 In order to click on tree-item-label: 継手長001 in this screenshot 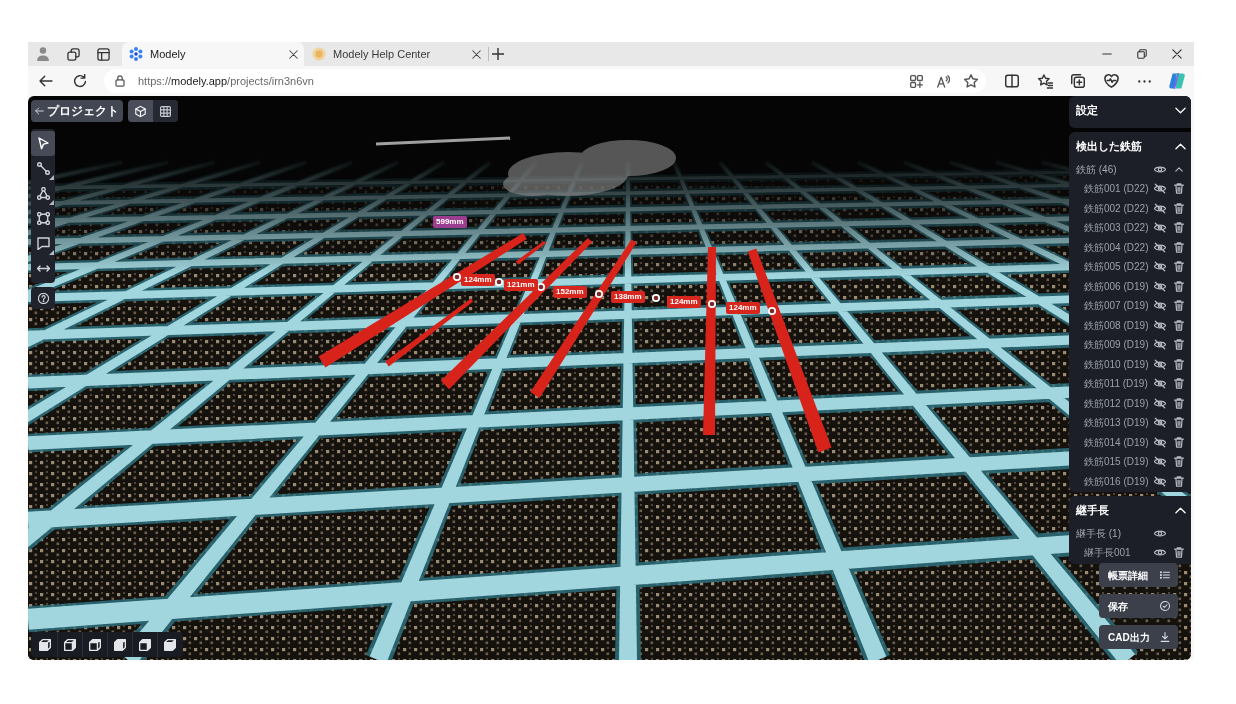, I will do `click(1119, 553)`.